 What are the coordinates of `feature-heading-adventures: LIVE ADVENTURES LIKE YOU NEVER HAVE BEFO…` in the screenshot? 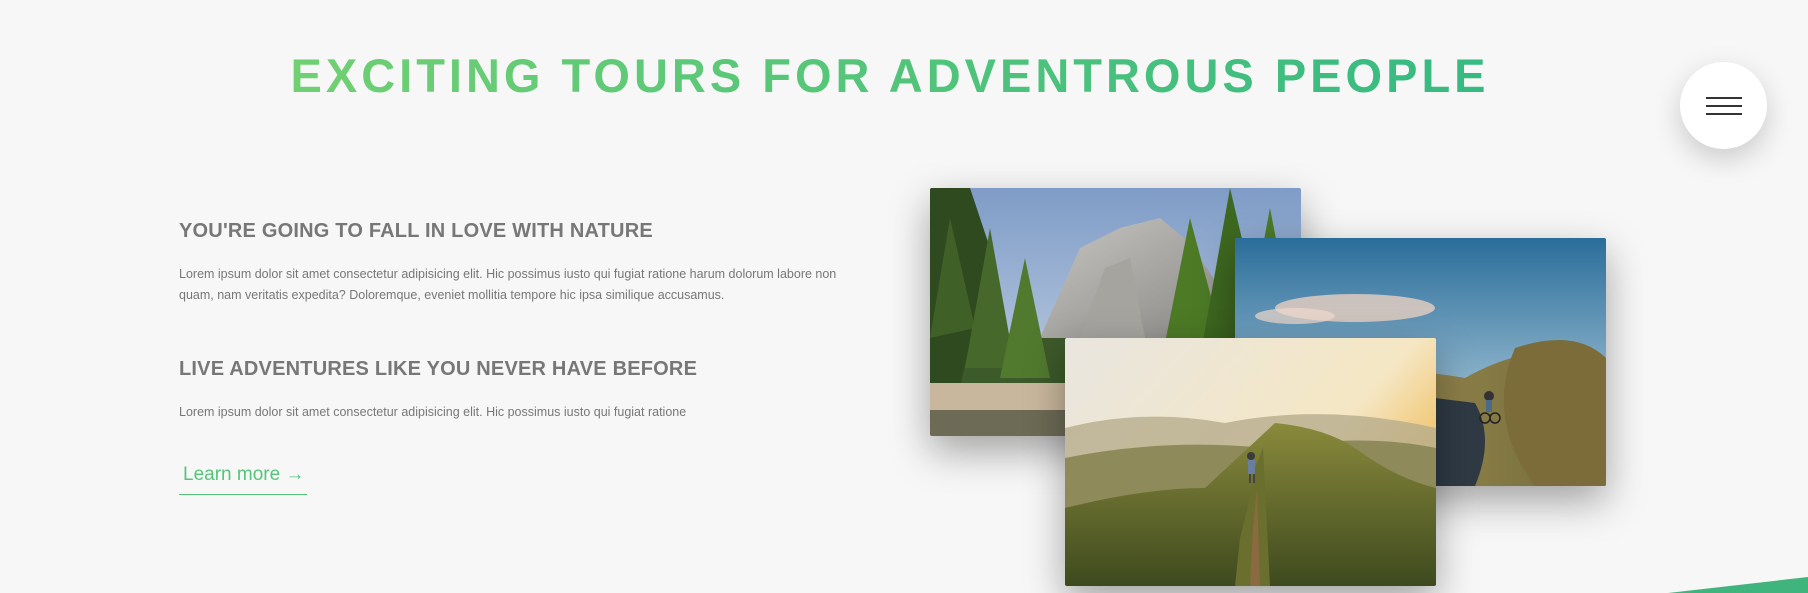 It's located at (438, 369).